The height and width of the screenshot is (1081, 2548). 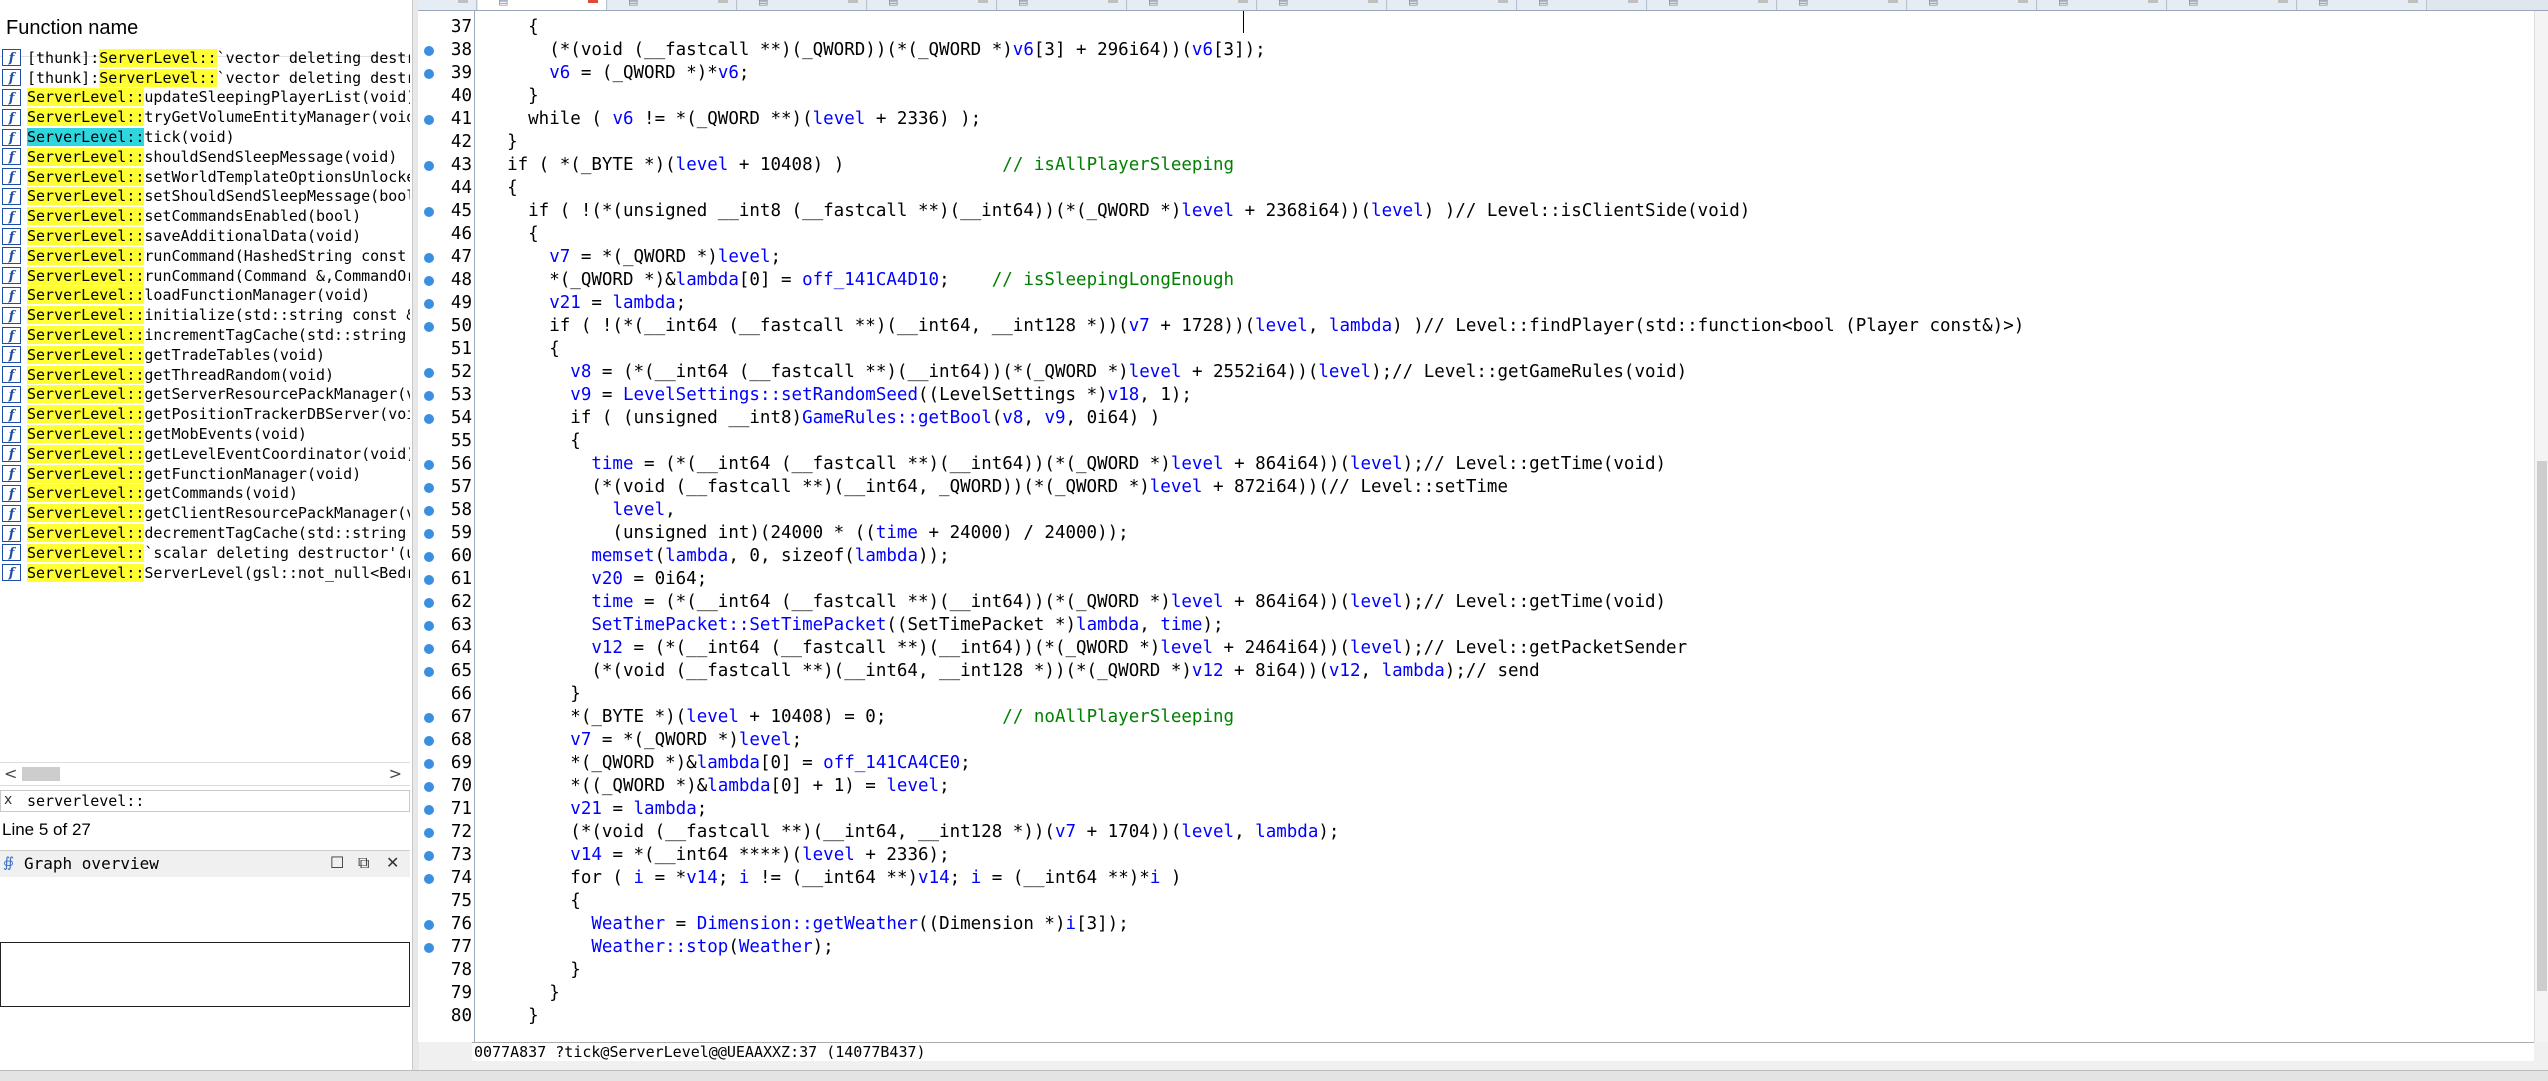 What do you see at coordinates (2542, 726) in the screenshot?
I see `vscroll-thumb` at bounding box center [2542, 726].